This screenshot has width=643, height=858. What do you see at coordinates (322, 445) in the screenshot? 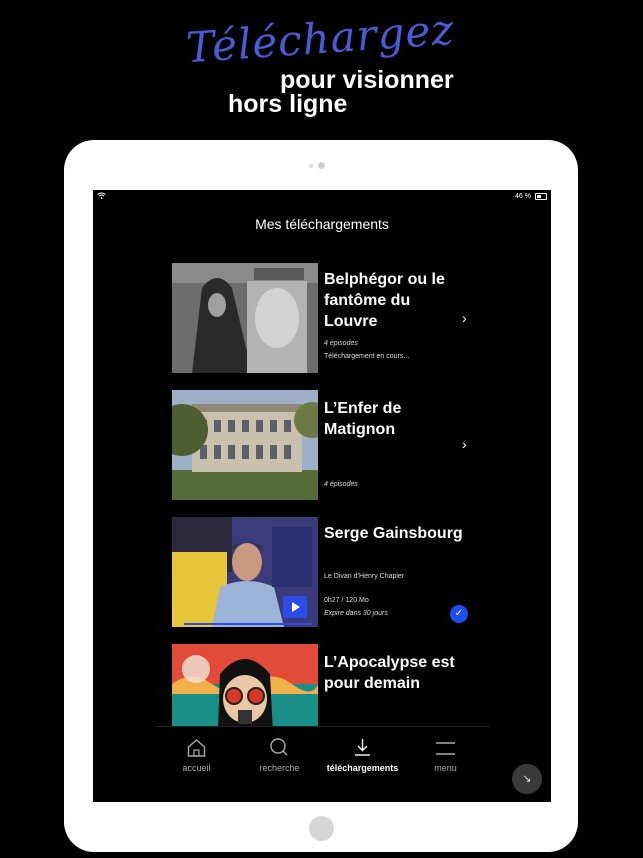
I see `download-item-matignon: L’Enfer de Matignon 4 épisodes ›` at bounding box center [322, 445].